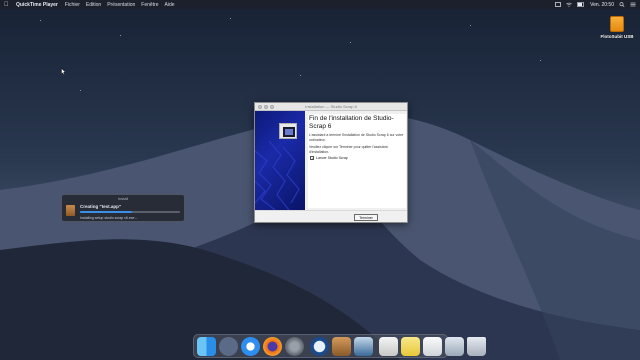  I want to click on menu-app-name: QuickTime Player, so click(37, 5).